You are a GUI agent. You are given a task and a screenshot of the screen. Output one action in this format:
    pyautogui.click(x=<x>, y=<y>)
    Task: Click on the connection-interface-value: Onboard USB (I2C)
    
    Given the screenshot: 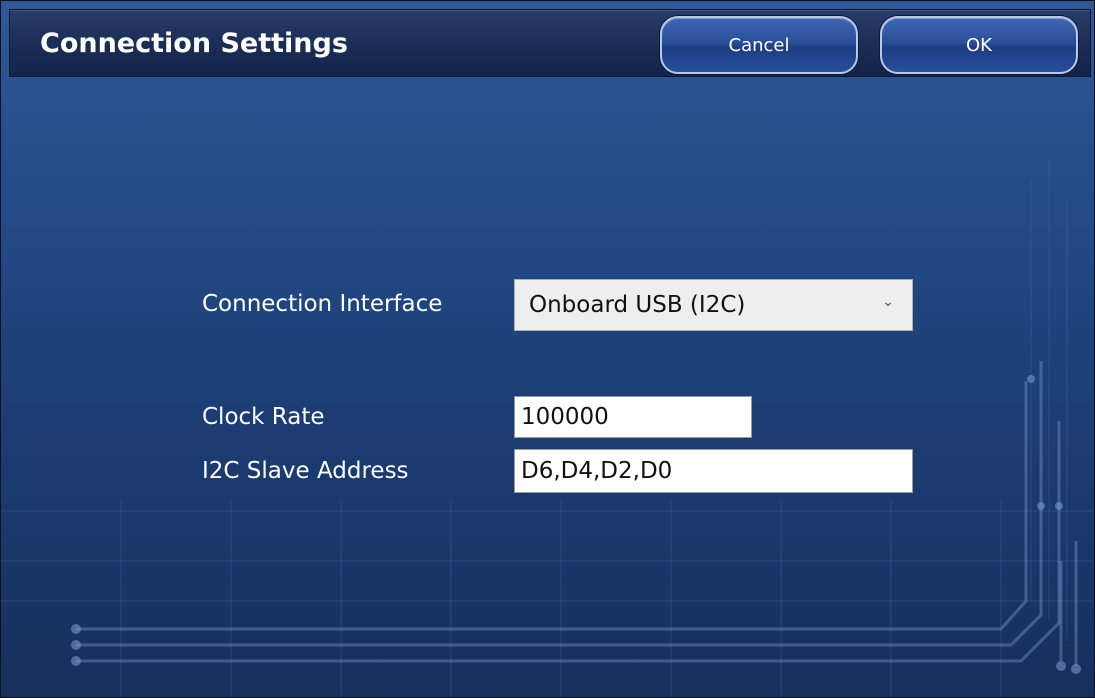 What is the action you would take?
    pyautogui.click(x=637, y=305)
    